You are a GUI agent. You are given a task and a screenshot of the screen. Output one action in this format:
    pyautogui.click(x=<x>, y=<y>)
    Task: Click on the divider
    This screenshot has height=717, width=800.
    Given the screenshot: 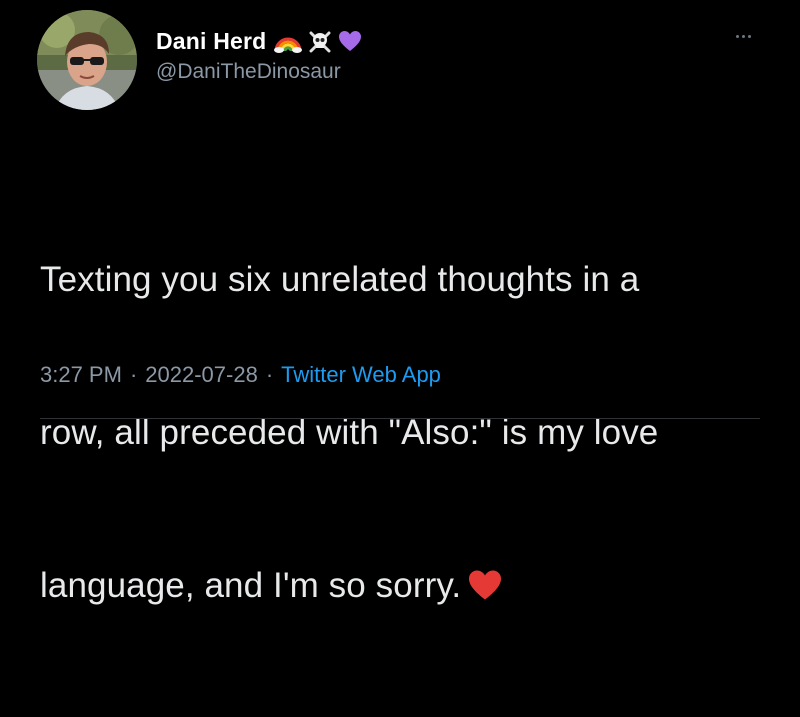 What is the action you would take?
    pyautogui.click(x=400, y=418)
    